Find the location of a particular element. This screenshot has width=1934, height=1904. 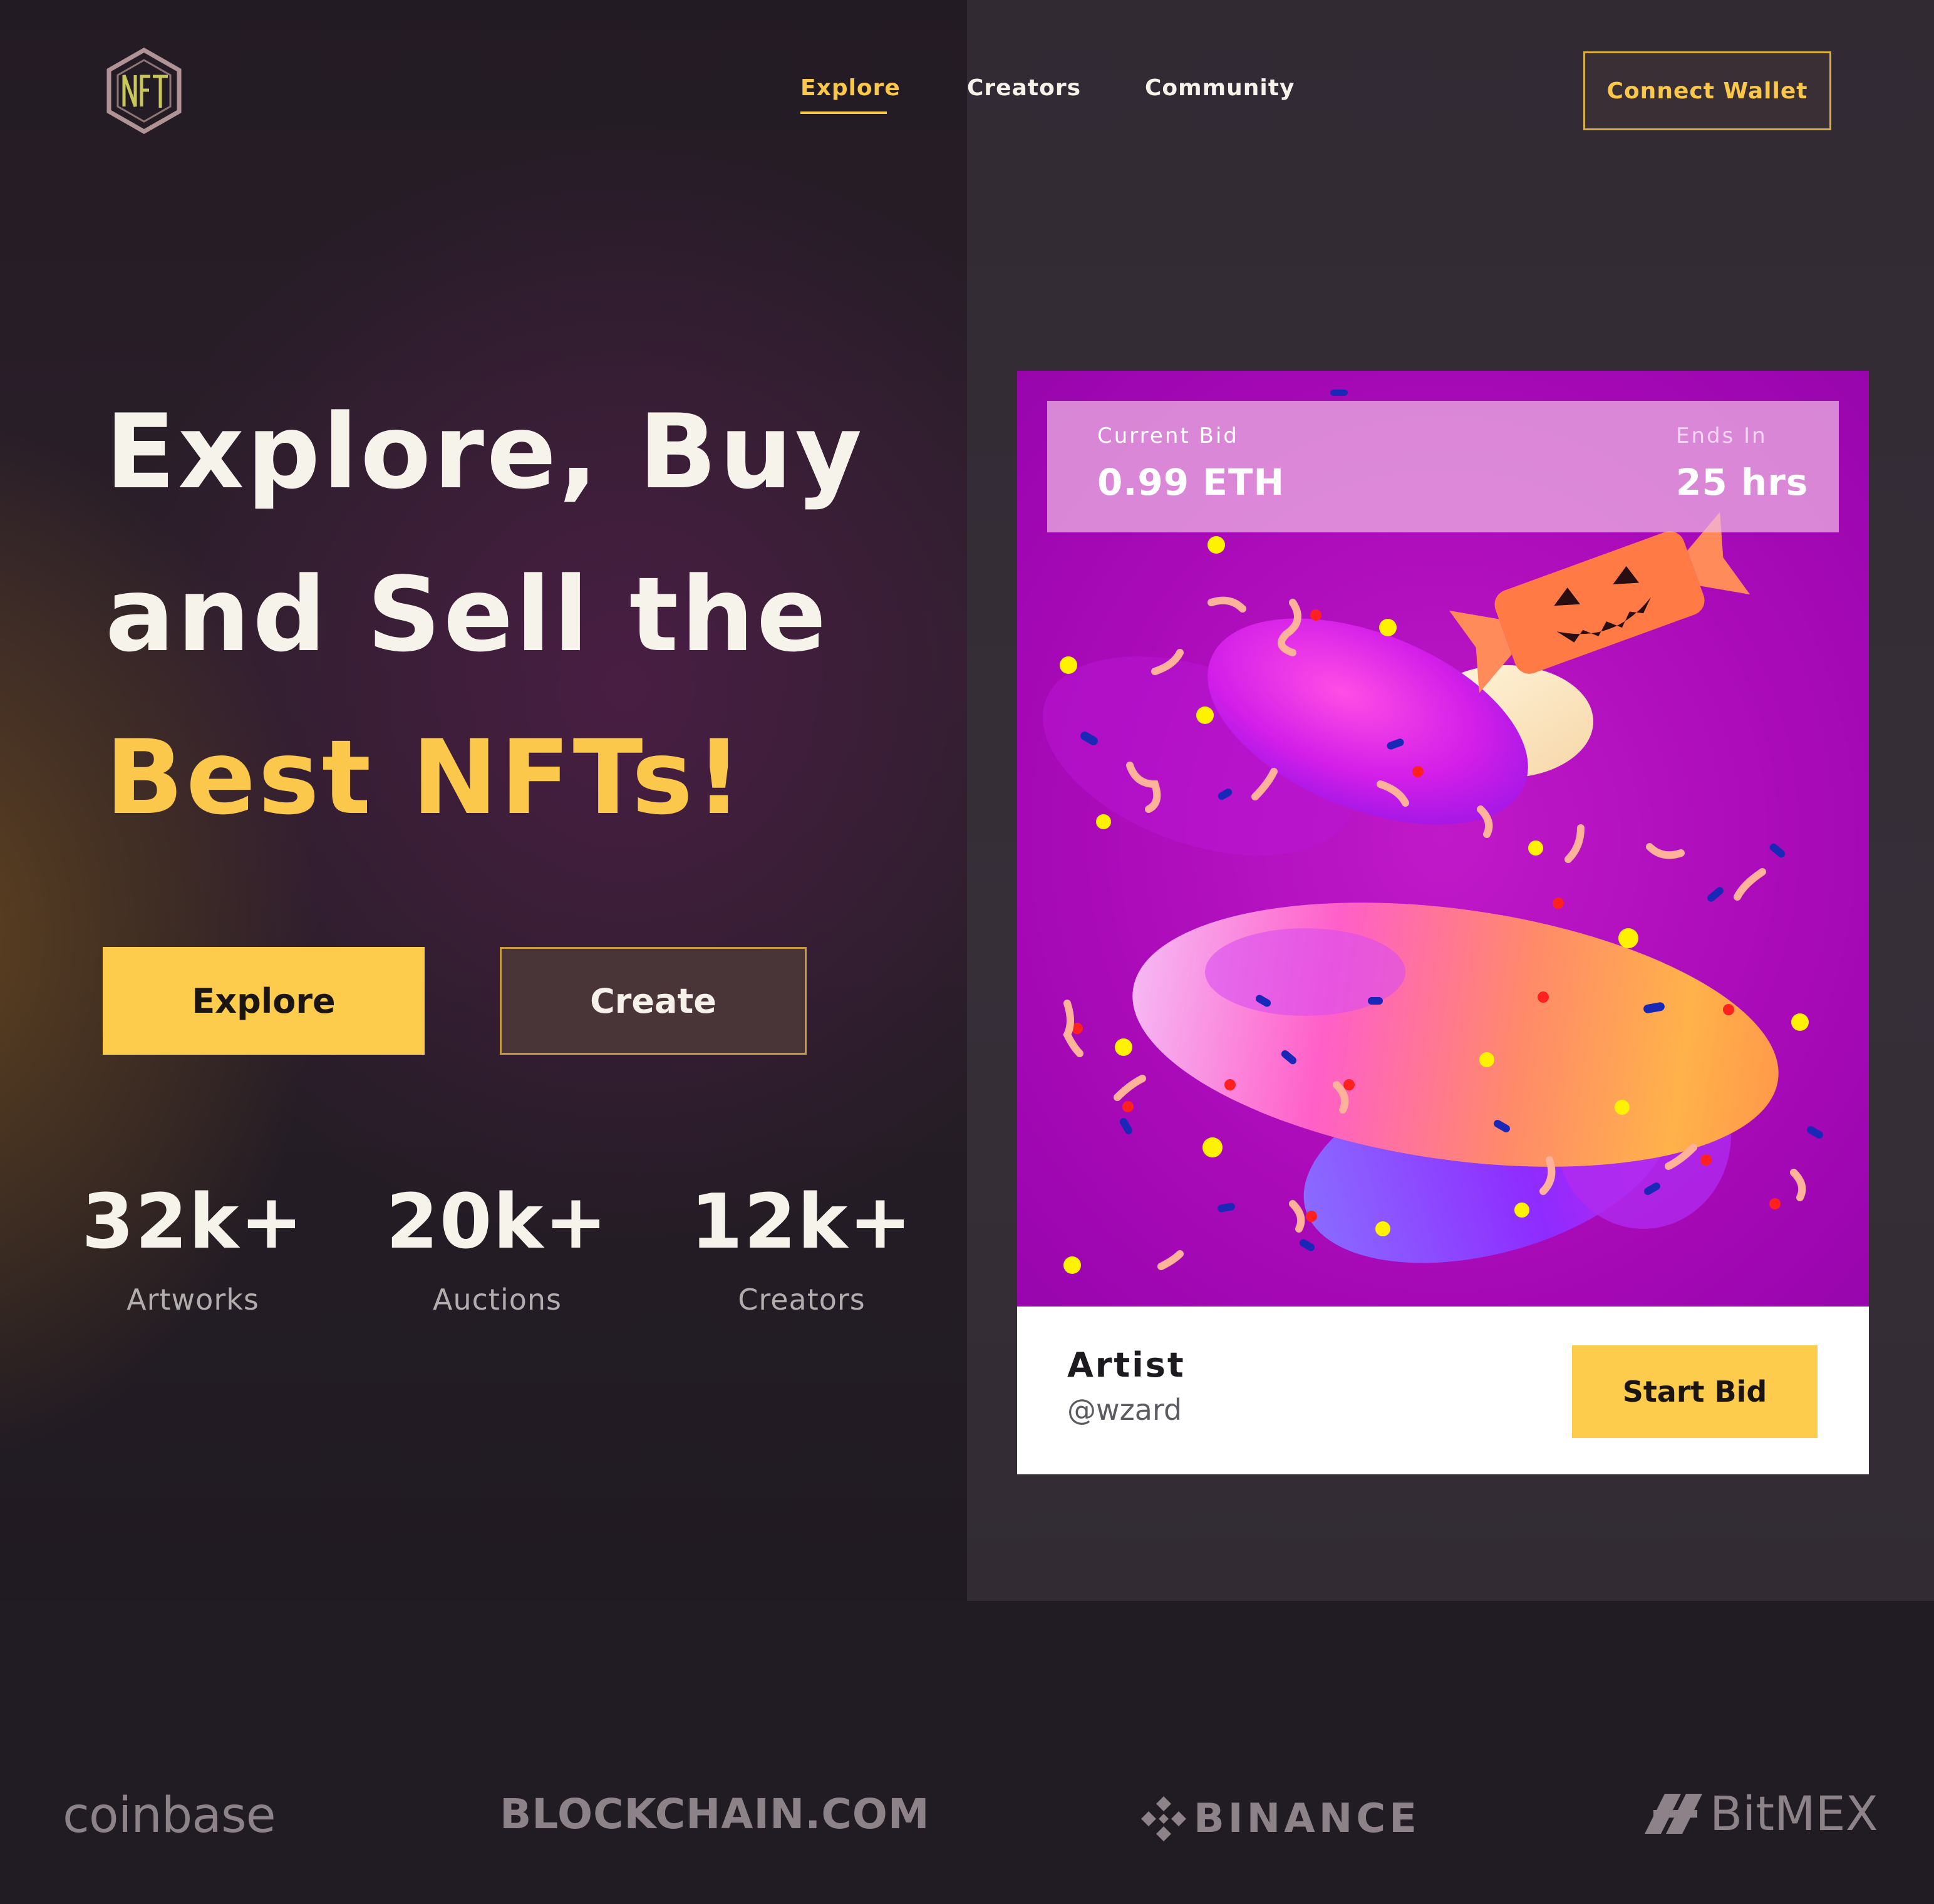

current-bid-value: 0.99 ETH is located at coordinates (1191, 482).